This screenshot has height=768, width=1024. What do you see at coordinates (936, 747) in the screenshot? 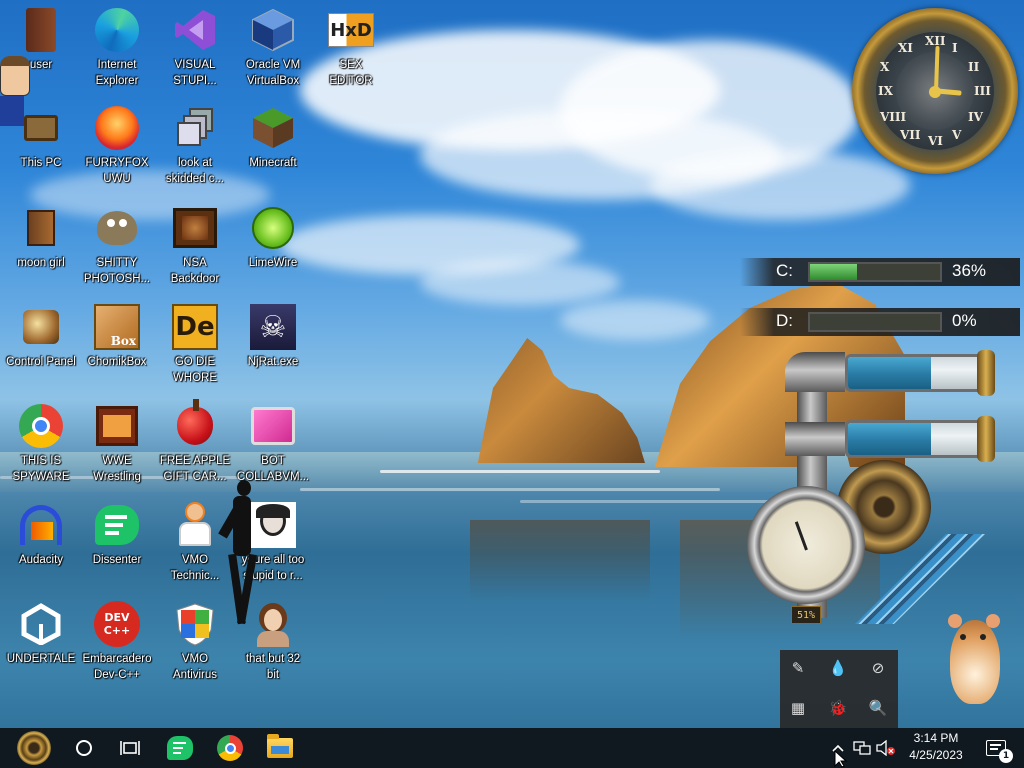
I see `taskbar-clock: 3:14 PM 4/25/2023` at bounding box center [936, 747].